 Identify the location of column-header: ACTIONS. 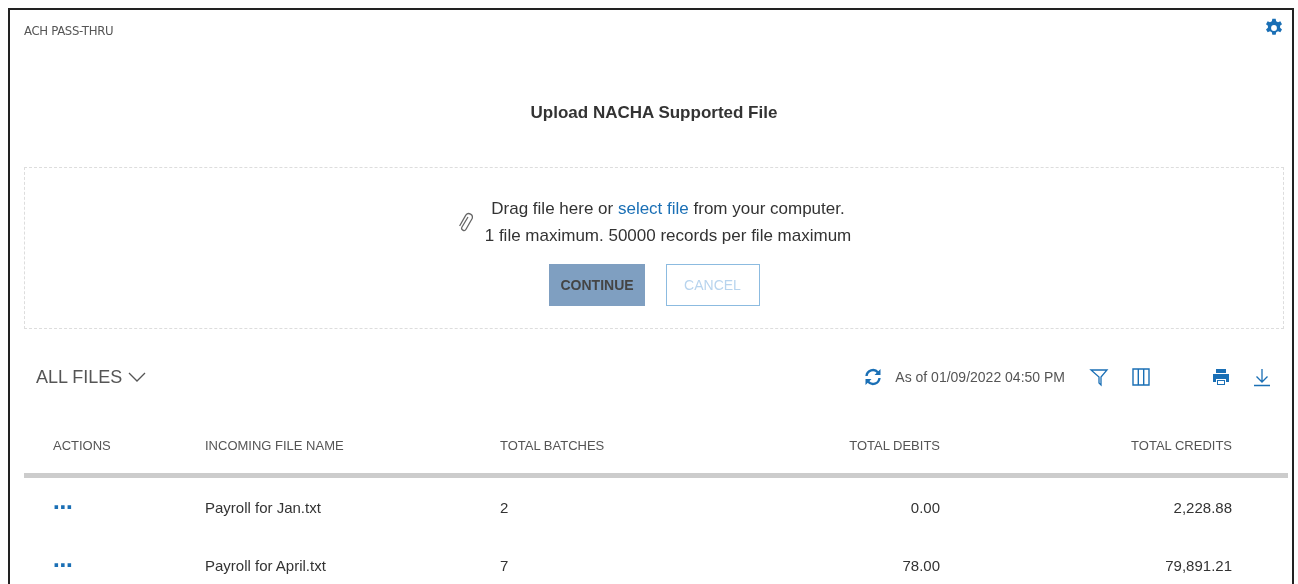
(114, 446).